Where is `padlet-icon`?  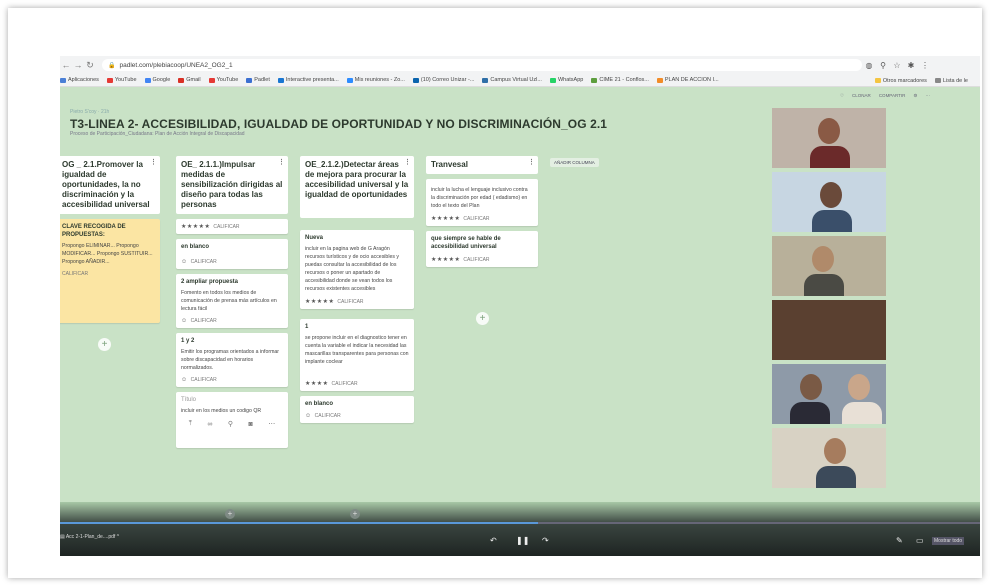 padlet-icon is located at coordinates (249, 80).